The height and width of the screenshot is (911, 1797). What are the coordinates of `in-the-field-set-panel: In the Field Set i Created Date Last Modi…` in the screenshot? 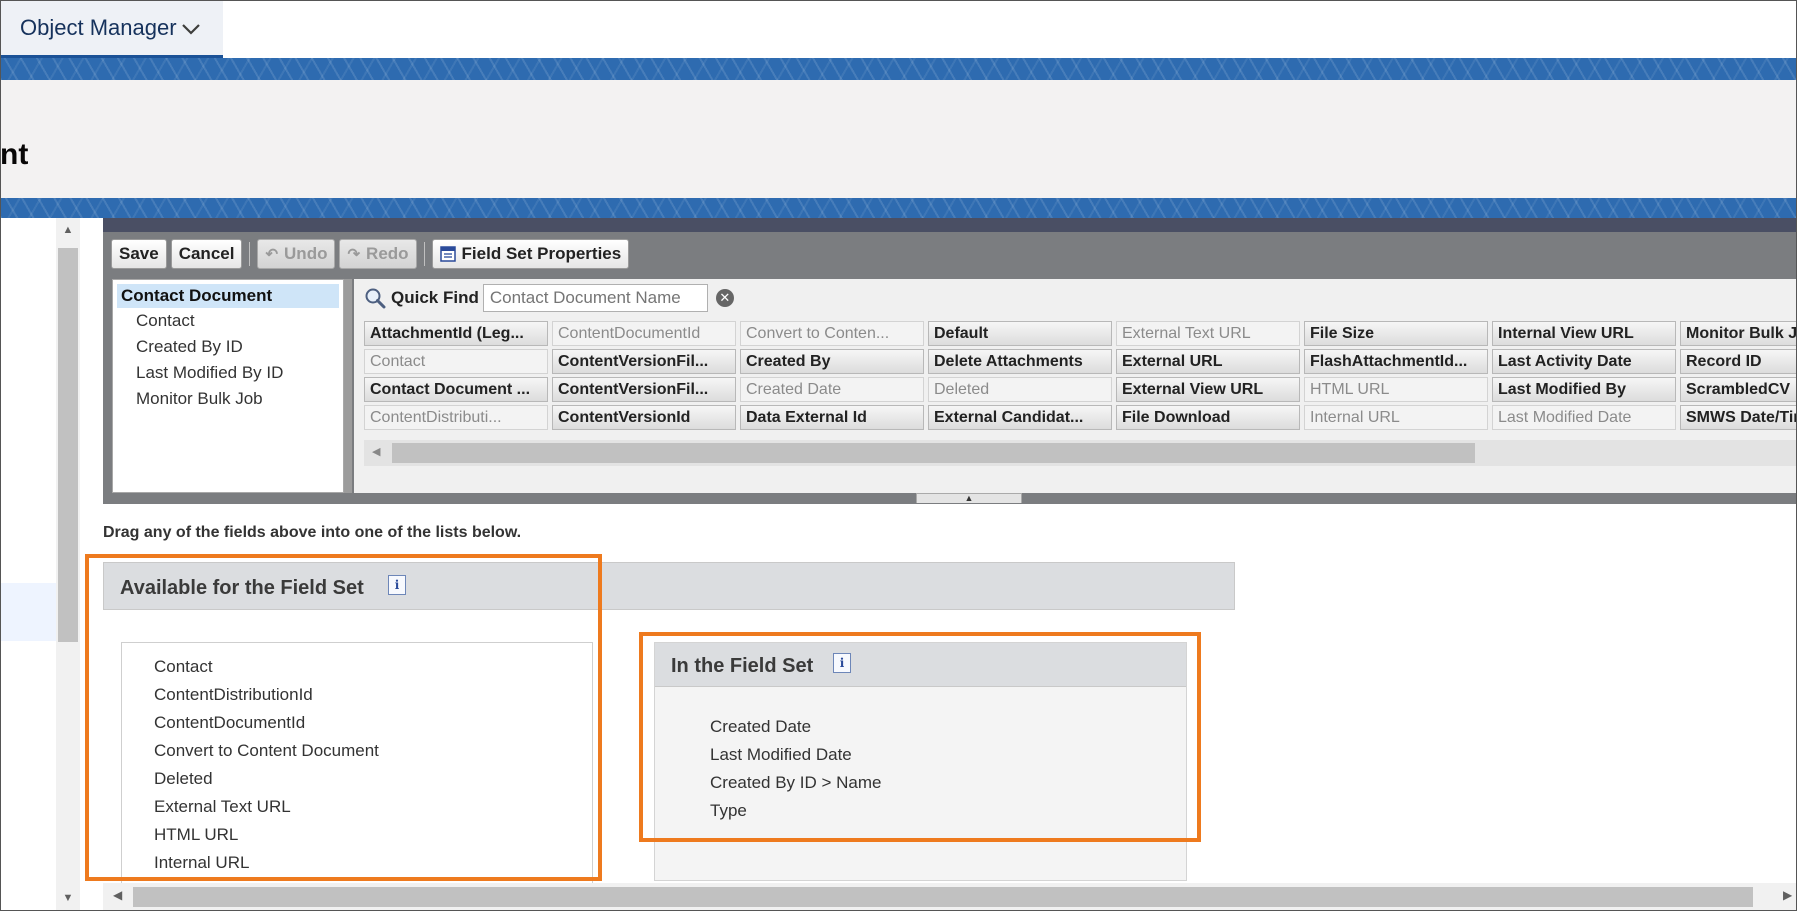 It's located at (920, 761).